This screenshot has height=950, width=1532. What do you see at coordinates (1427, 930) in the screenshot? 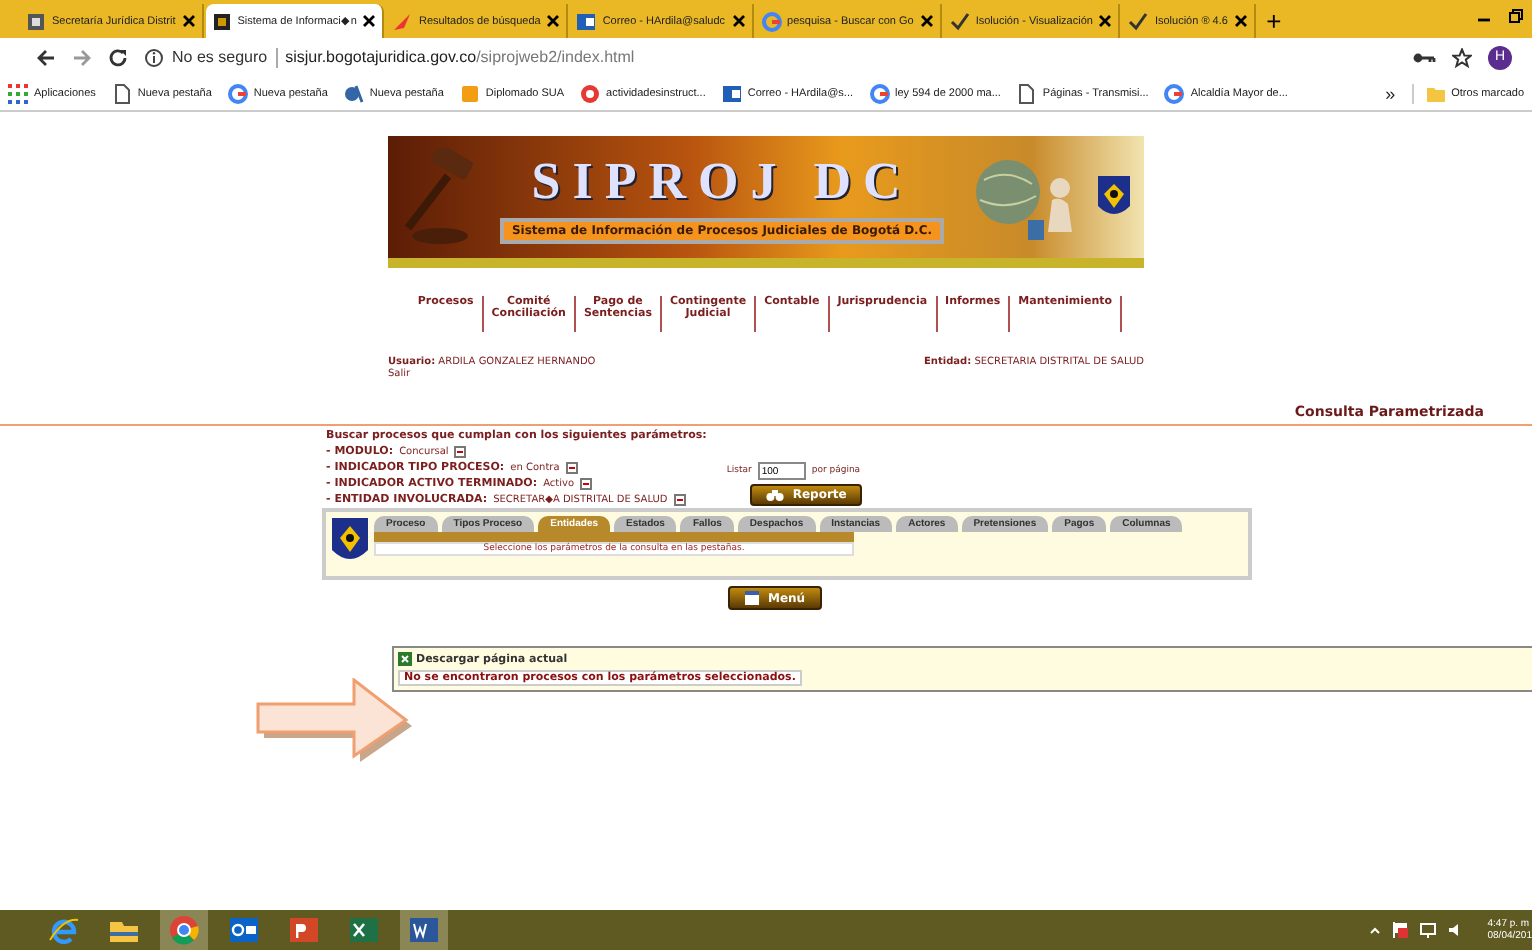
I see `network-icon` at bounding box center [1427, 930].